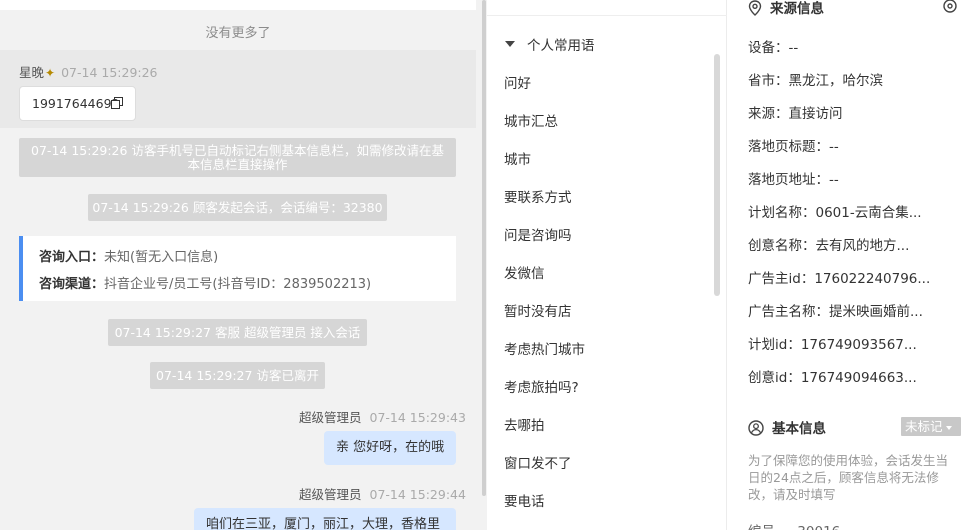  Describe the element at coordinates (818, 527) in the screenshot. I see `number-value: 30016` at that location.